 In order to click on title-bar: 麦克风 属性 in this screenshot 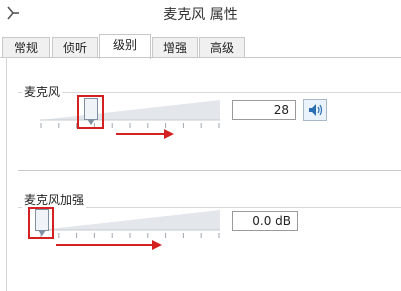, I will do `click(200, 15)`.